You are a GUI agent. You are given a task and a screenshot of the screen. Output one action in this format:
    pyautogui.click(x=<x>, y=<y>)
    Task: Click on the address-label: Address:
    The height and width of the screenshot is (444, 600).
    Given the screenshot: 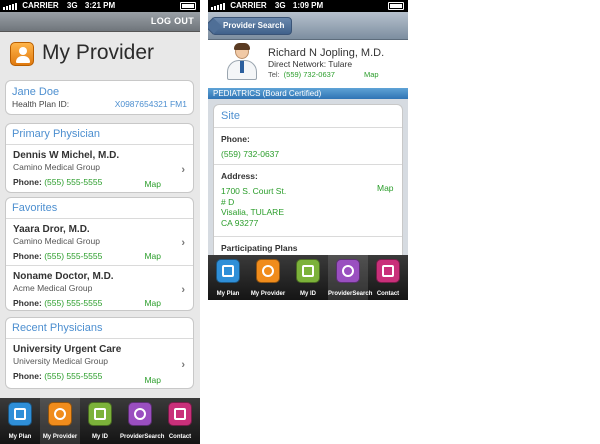 What is the action you would take?
    pyautogui.click(x=239, y=176)
    